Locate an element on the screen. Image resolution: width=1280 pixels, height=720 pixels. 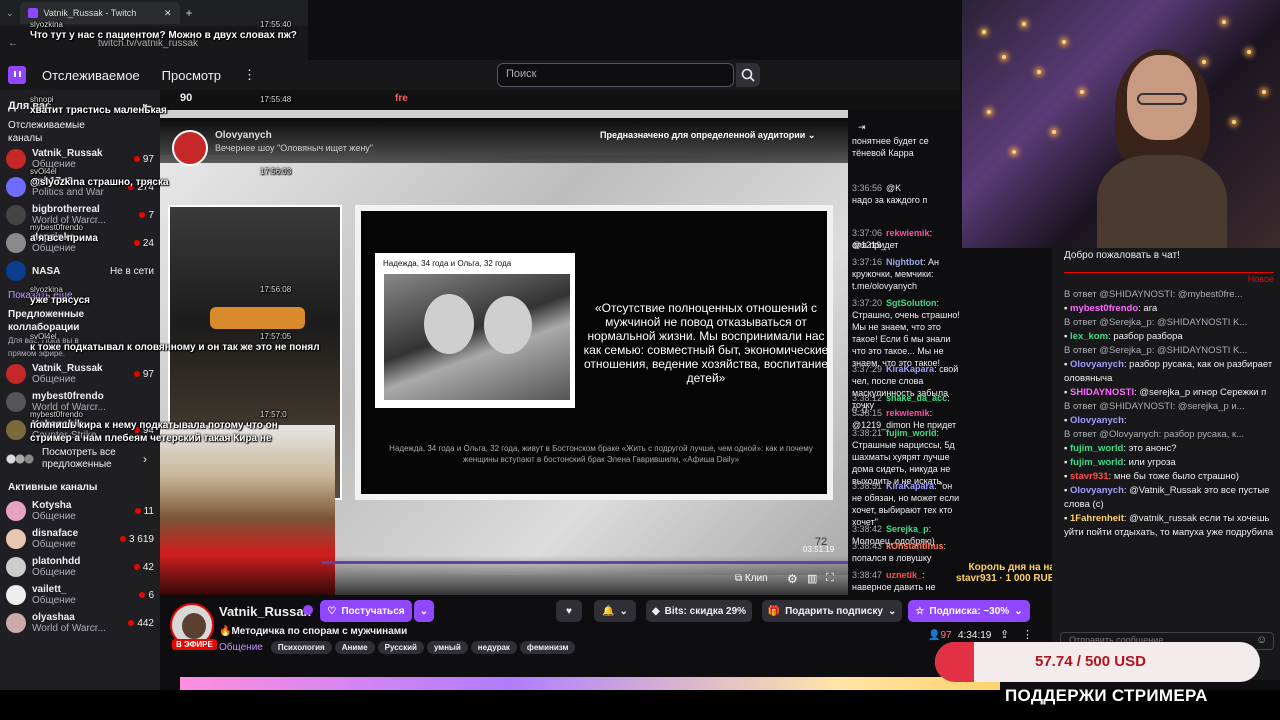
url-text: twitch.tv/vatnik_russak is located at coordinates (148, 43).